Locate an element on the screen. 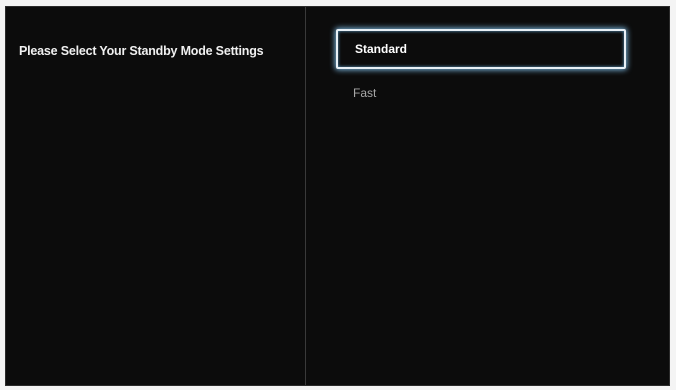  standby-mode-prompt: Please Select Your Standby Mode Settings is located at coordinates (141, 51).